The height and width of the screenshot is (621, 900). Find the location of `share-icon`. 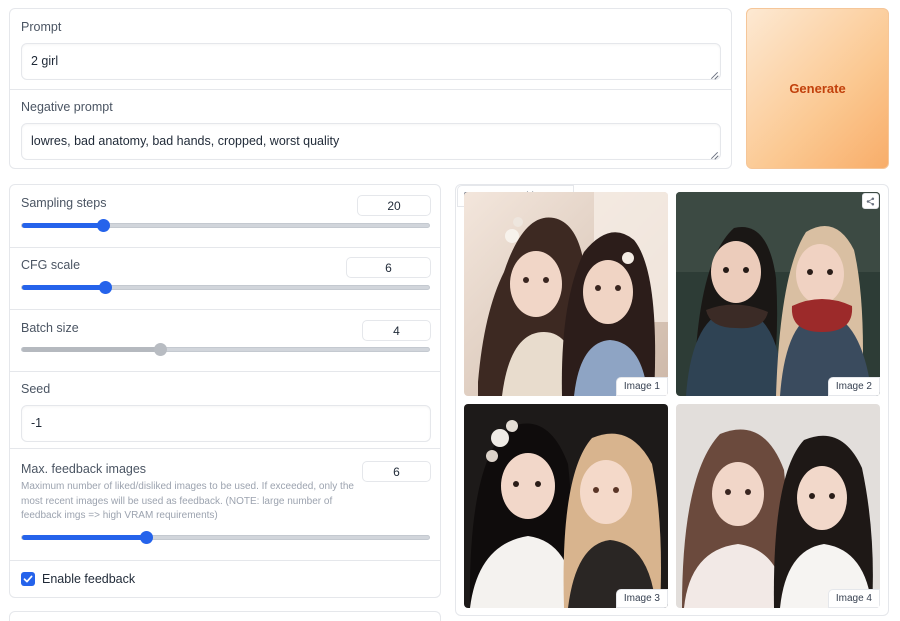

share-icon is located at coordinates (870, 201).